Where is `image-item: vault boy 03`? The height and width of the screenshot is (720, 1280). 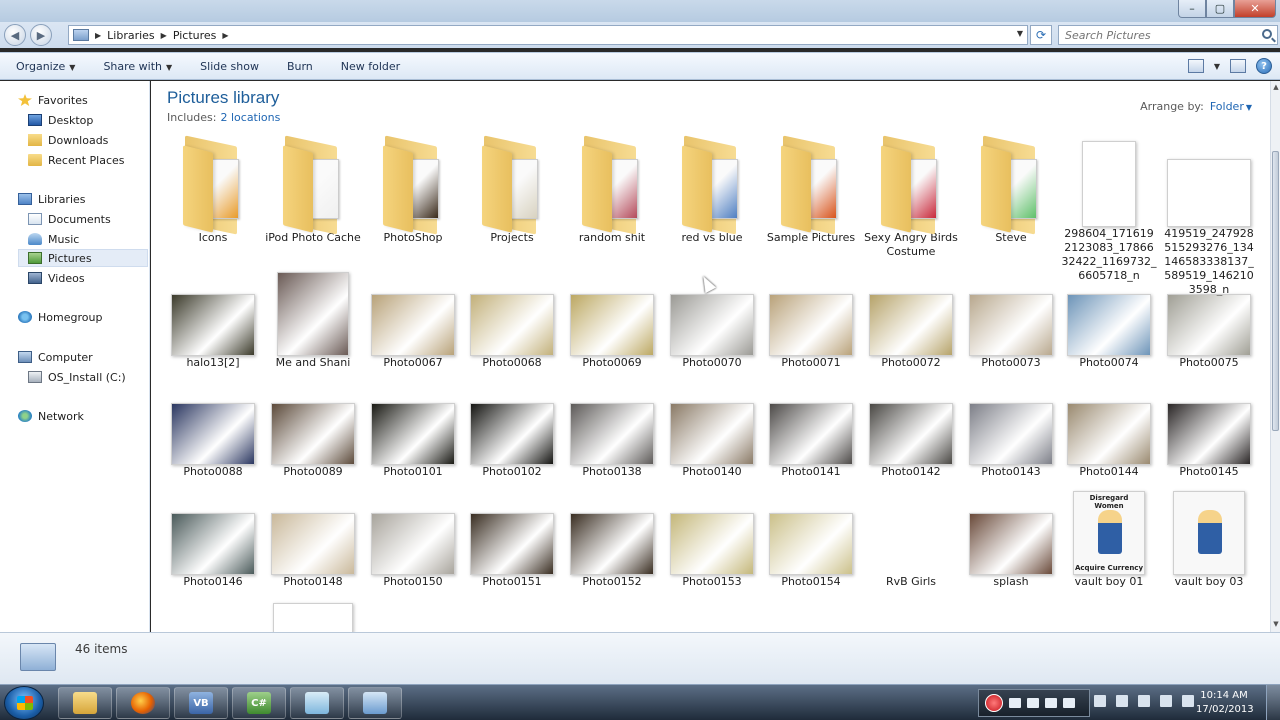
image-item: vault boy 03 is located at coordinates (1209, 540).